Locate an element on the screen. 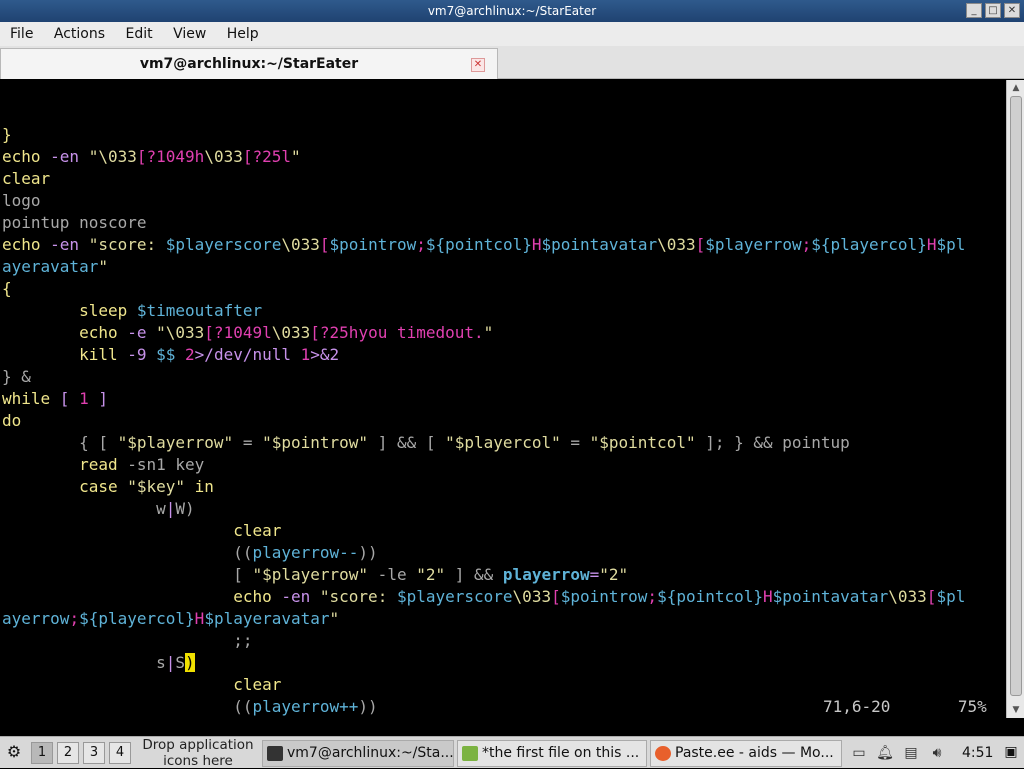  code-token: ] && is located at coordinates (474, 574).